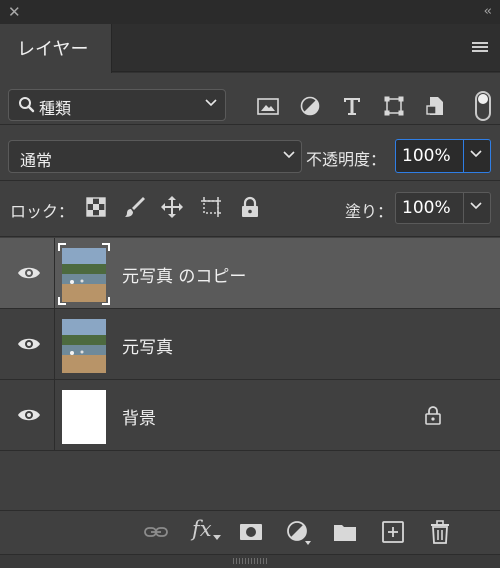  What do you see at coordinates (250, 415) in the screenshot?
I see `layer-row: 背景` at bounding box center [250, 415].